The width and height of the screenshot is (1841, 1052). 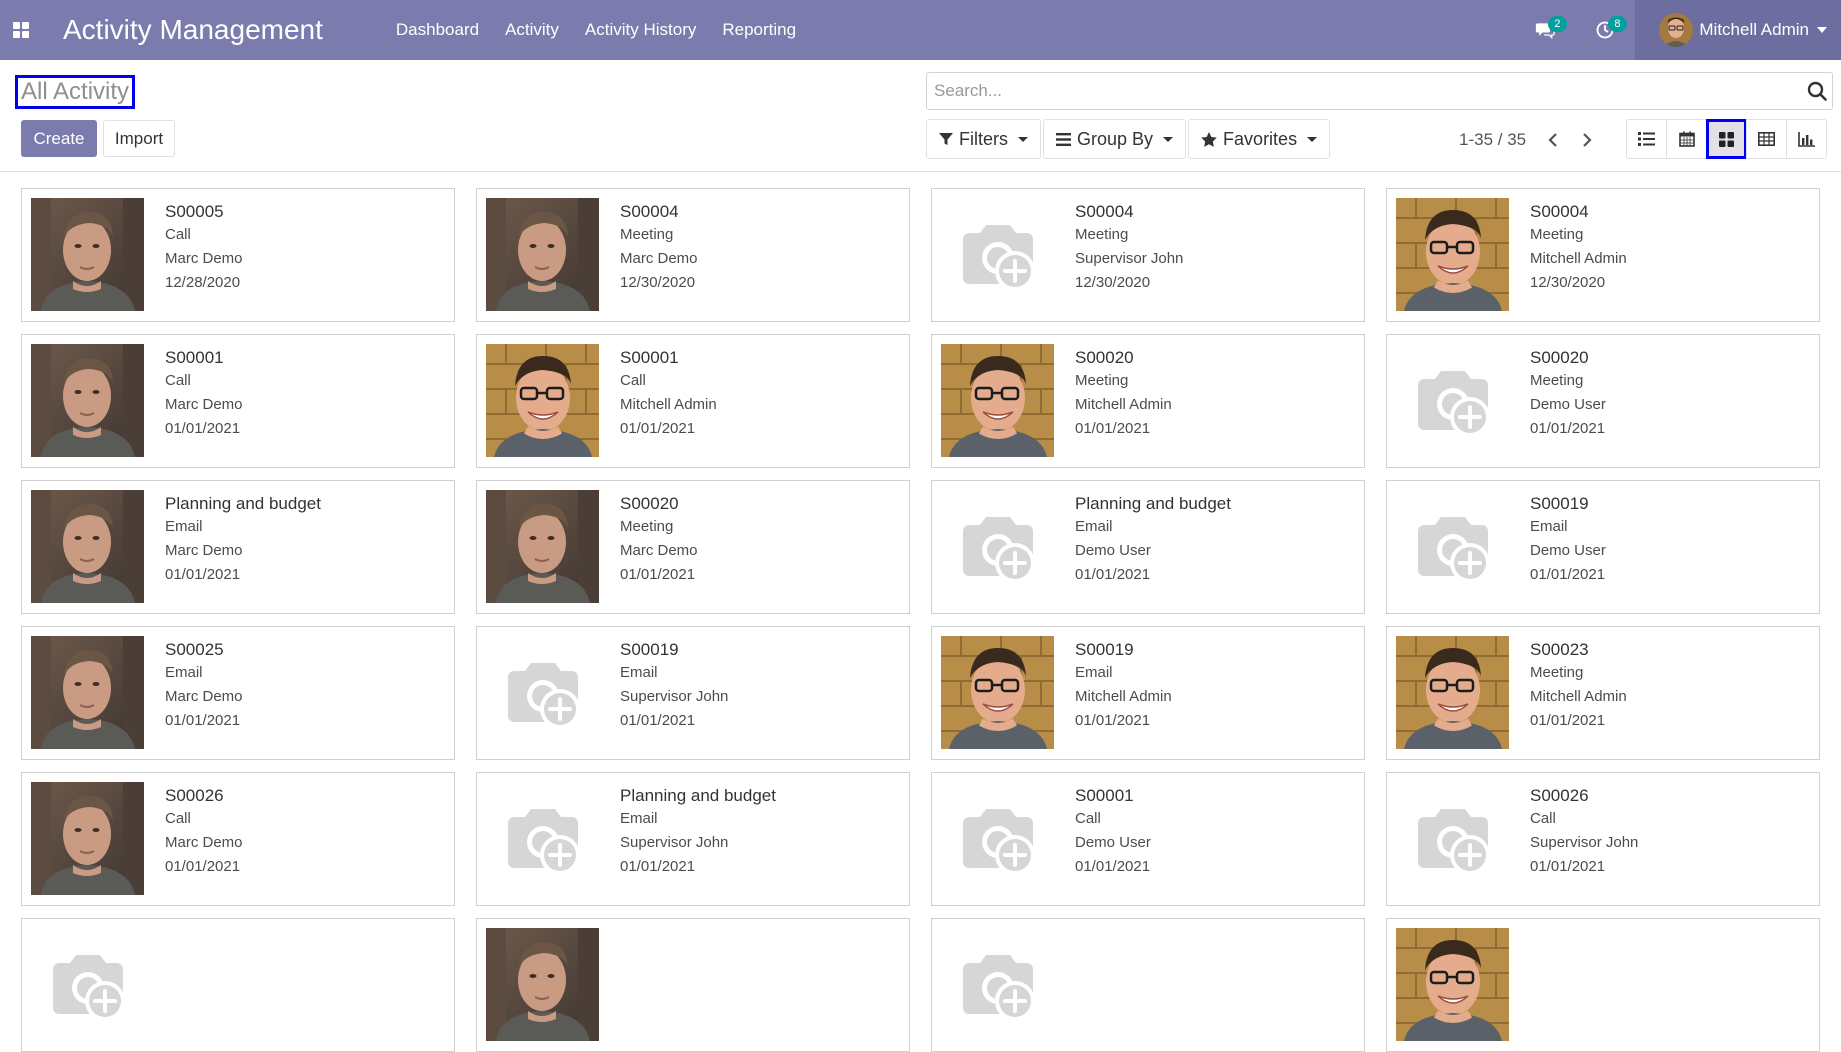 I want to click on card-reference: S00025, so click(x=194, y=649).